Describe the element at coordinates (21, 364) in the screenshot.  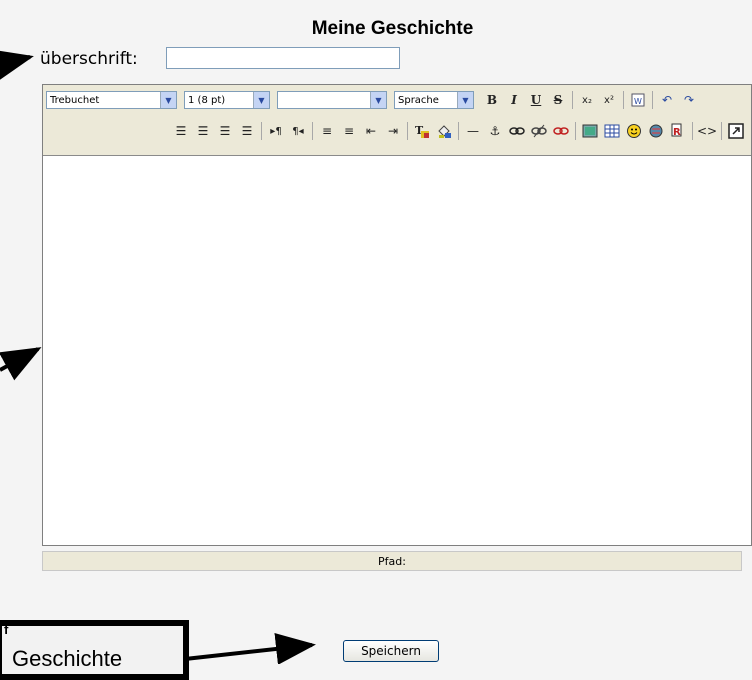
I see `arrow-to-editor` at that location.